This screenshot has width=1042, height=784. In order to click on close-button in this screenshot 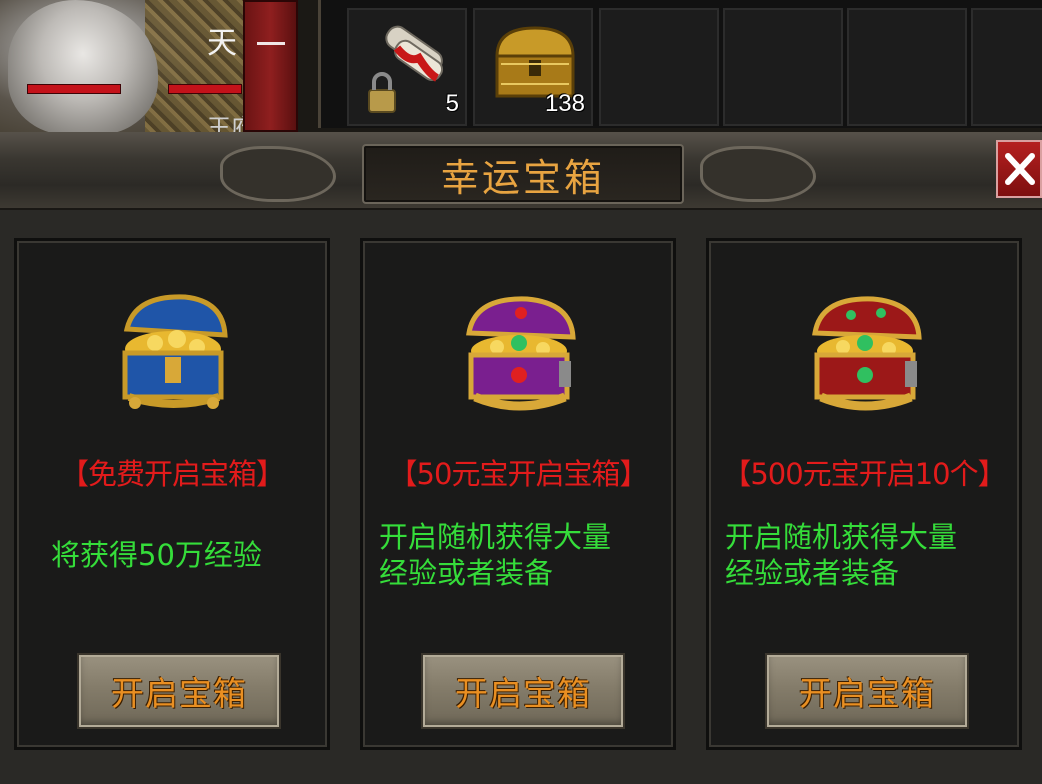, I will do `click(1019, 169)`.